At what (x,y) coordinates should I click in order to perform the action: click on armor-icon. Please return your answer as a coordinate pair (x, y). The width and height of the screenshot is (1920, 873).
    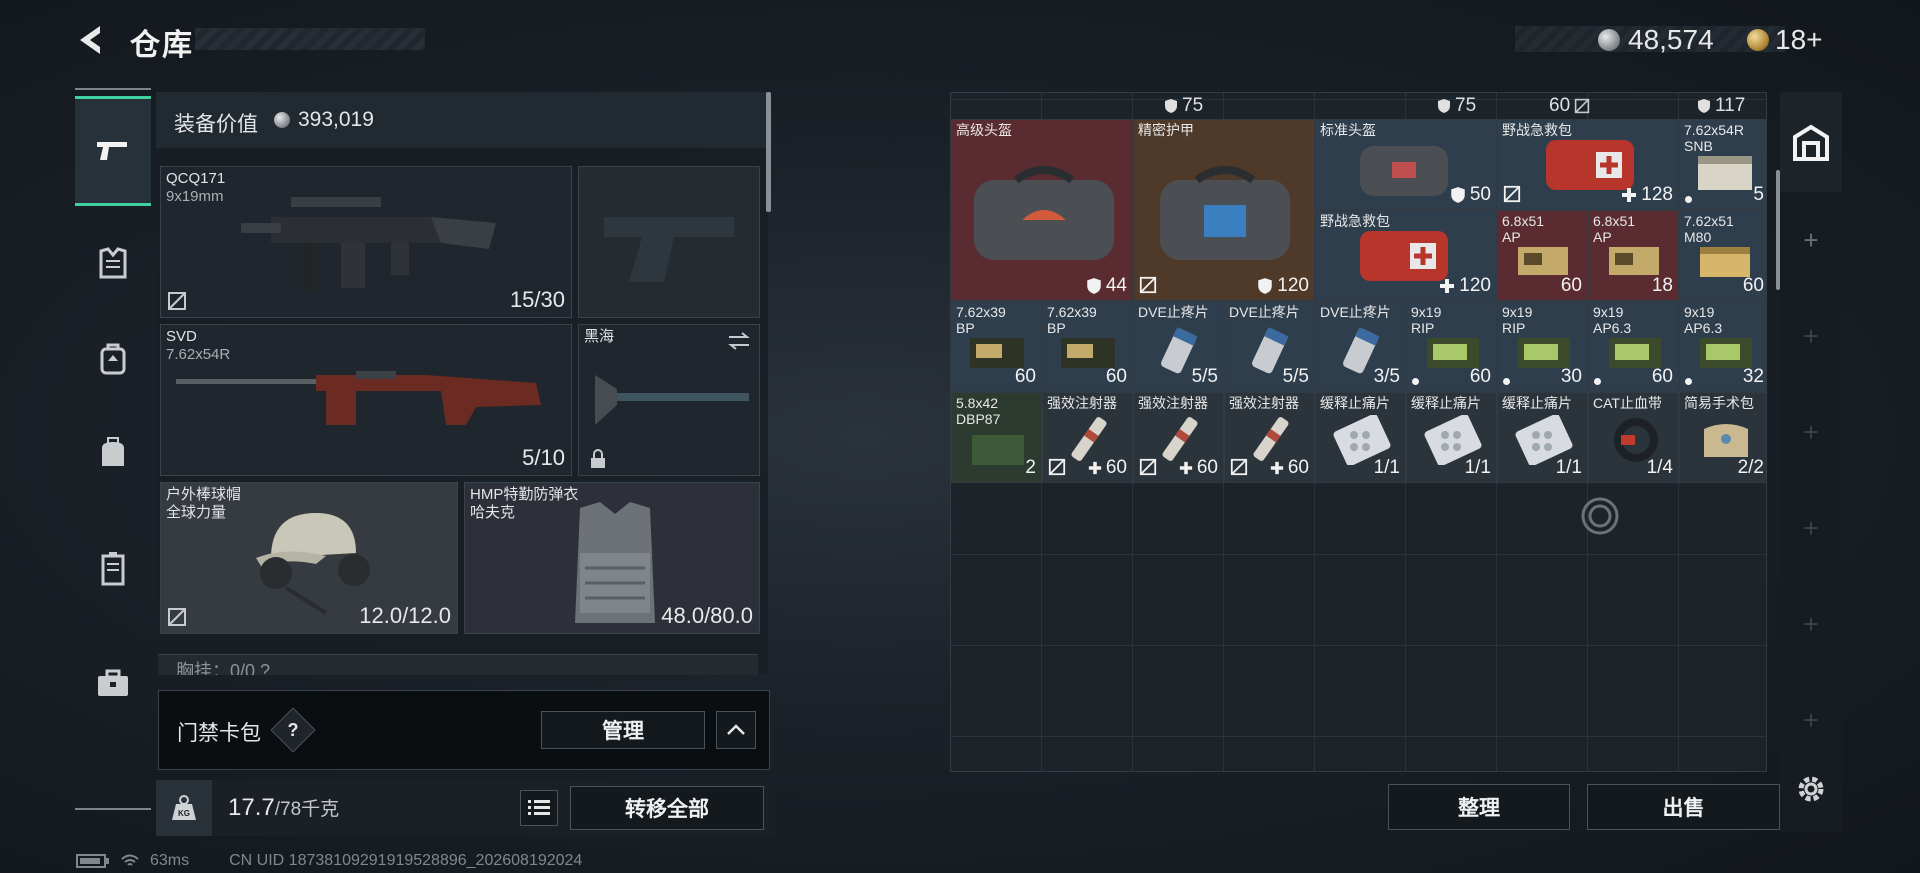
    Looking at the image, I should click on (113, 263).